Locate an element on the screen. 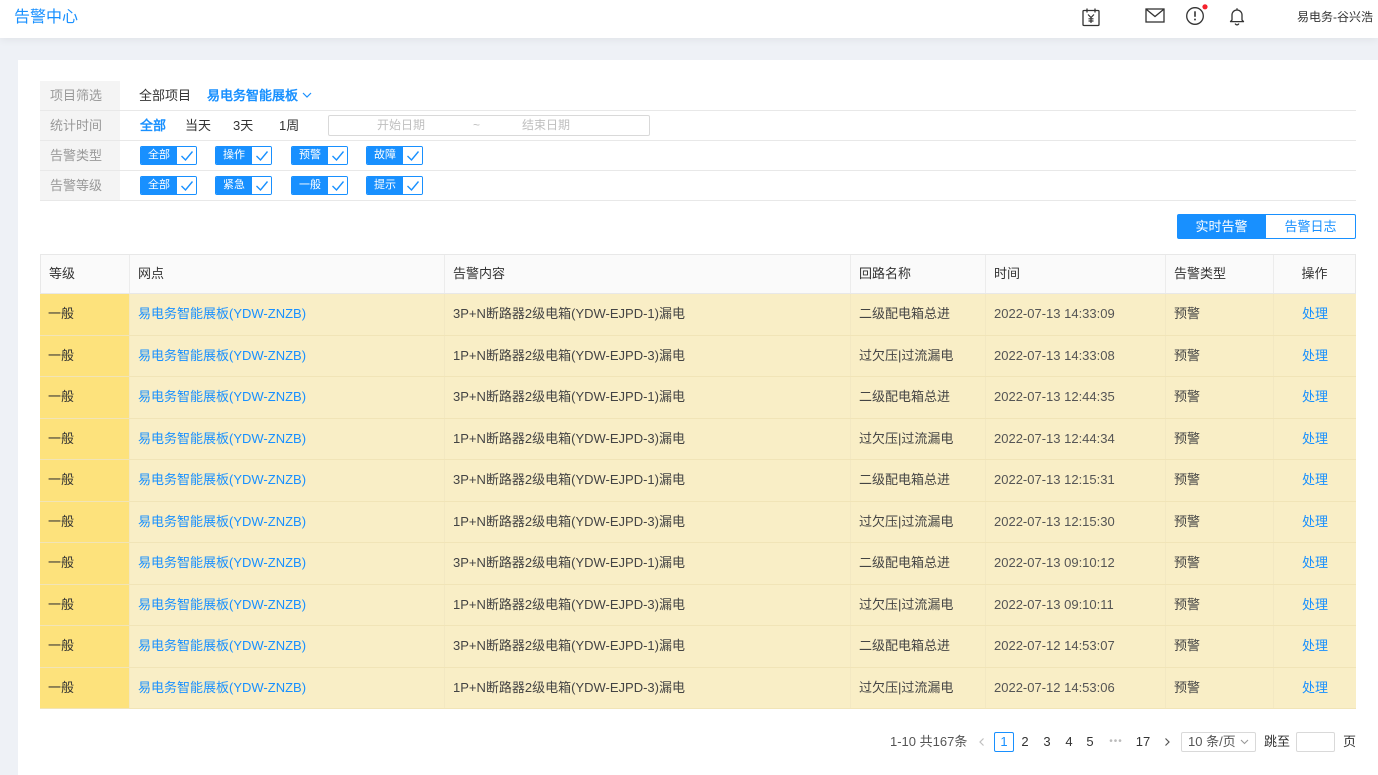 The height and width of the screenshot is (775, 1378). alarm-level-tag-notice: 提示 is located at coordinates (394, 185).